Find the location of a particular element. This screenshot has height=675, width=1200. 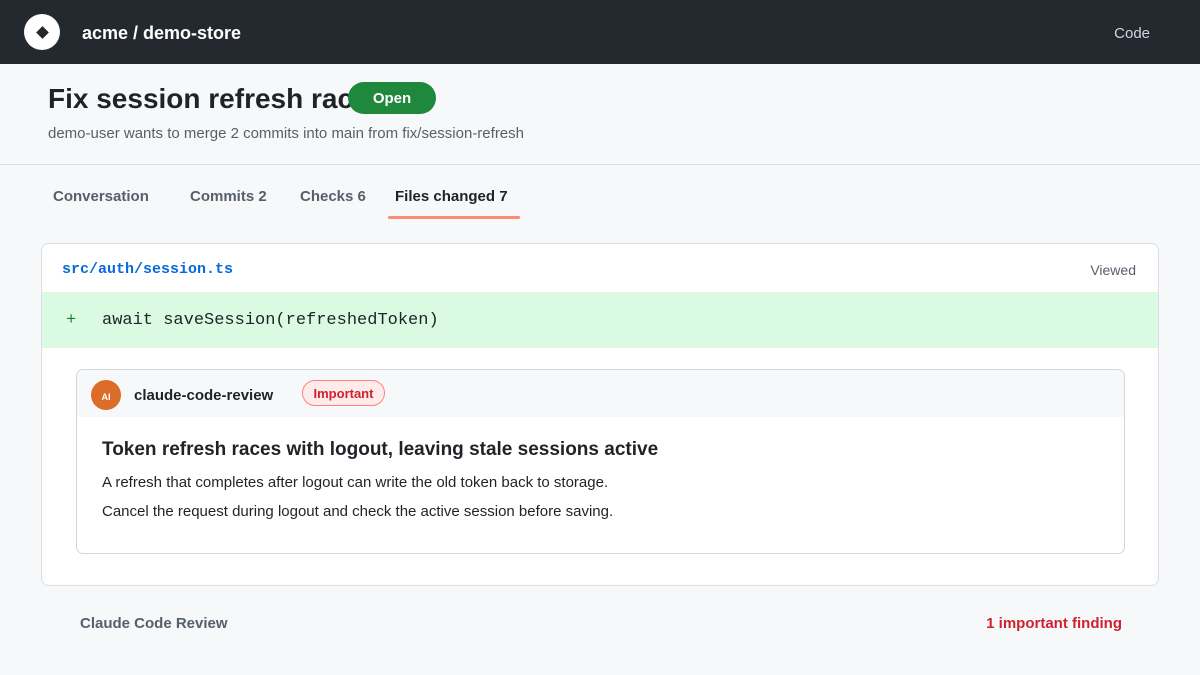

tab-checks: Checks 6 is located at coordinates (333, 197).